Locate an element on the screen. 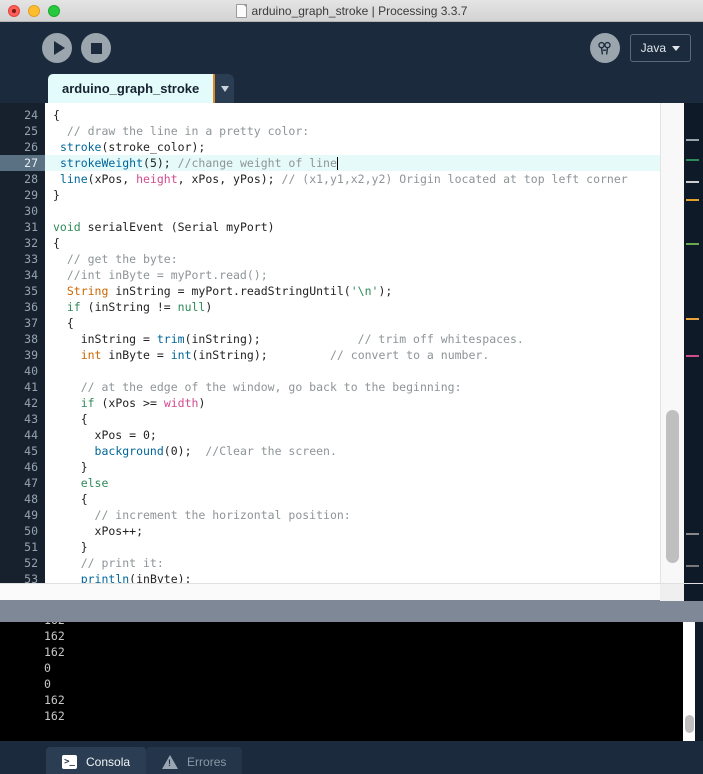 This screenshot has width=703, height=774. close-window-button is located at coordinates (14, 10).